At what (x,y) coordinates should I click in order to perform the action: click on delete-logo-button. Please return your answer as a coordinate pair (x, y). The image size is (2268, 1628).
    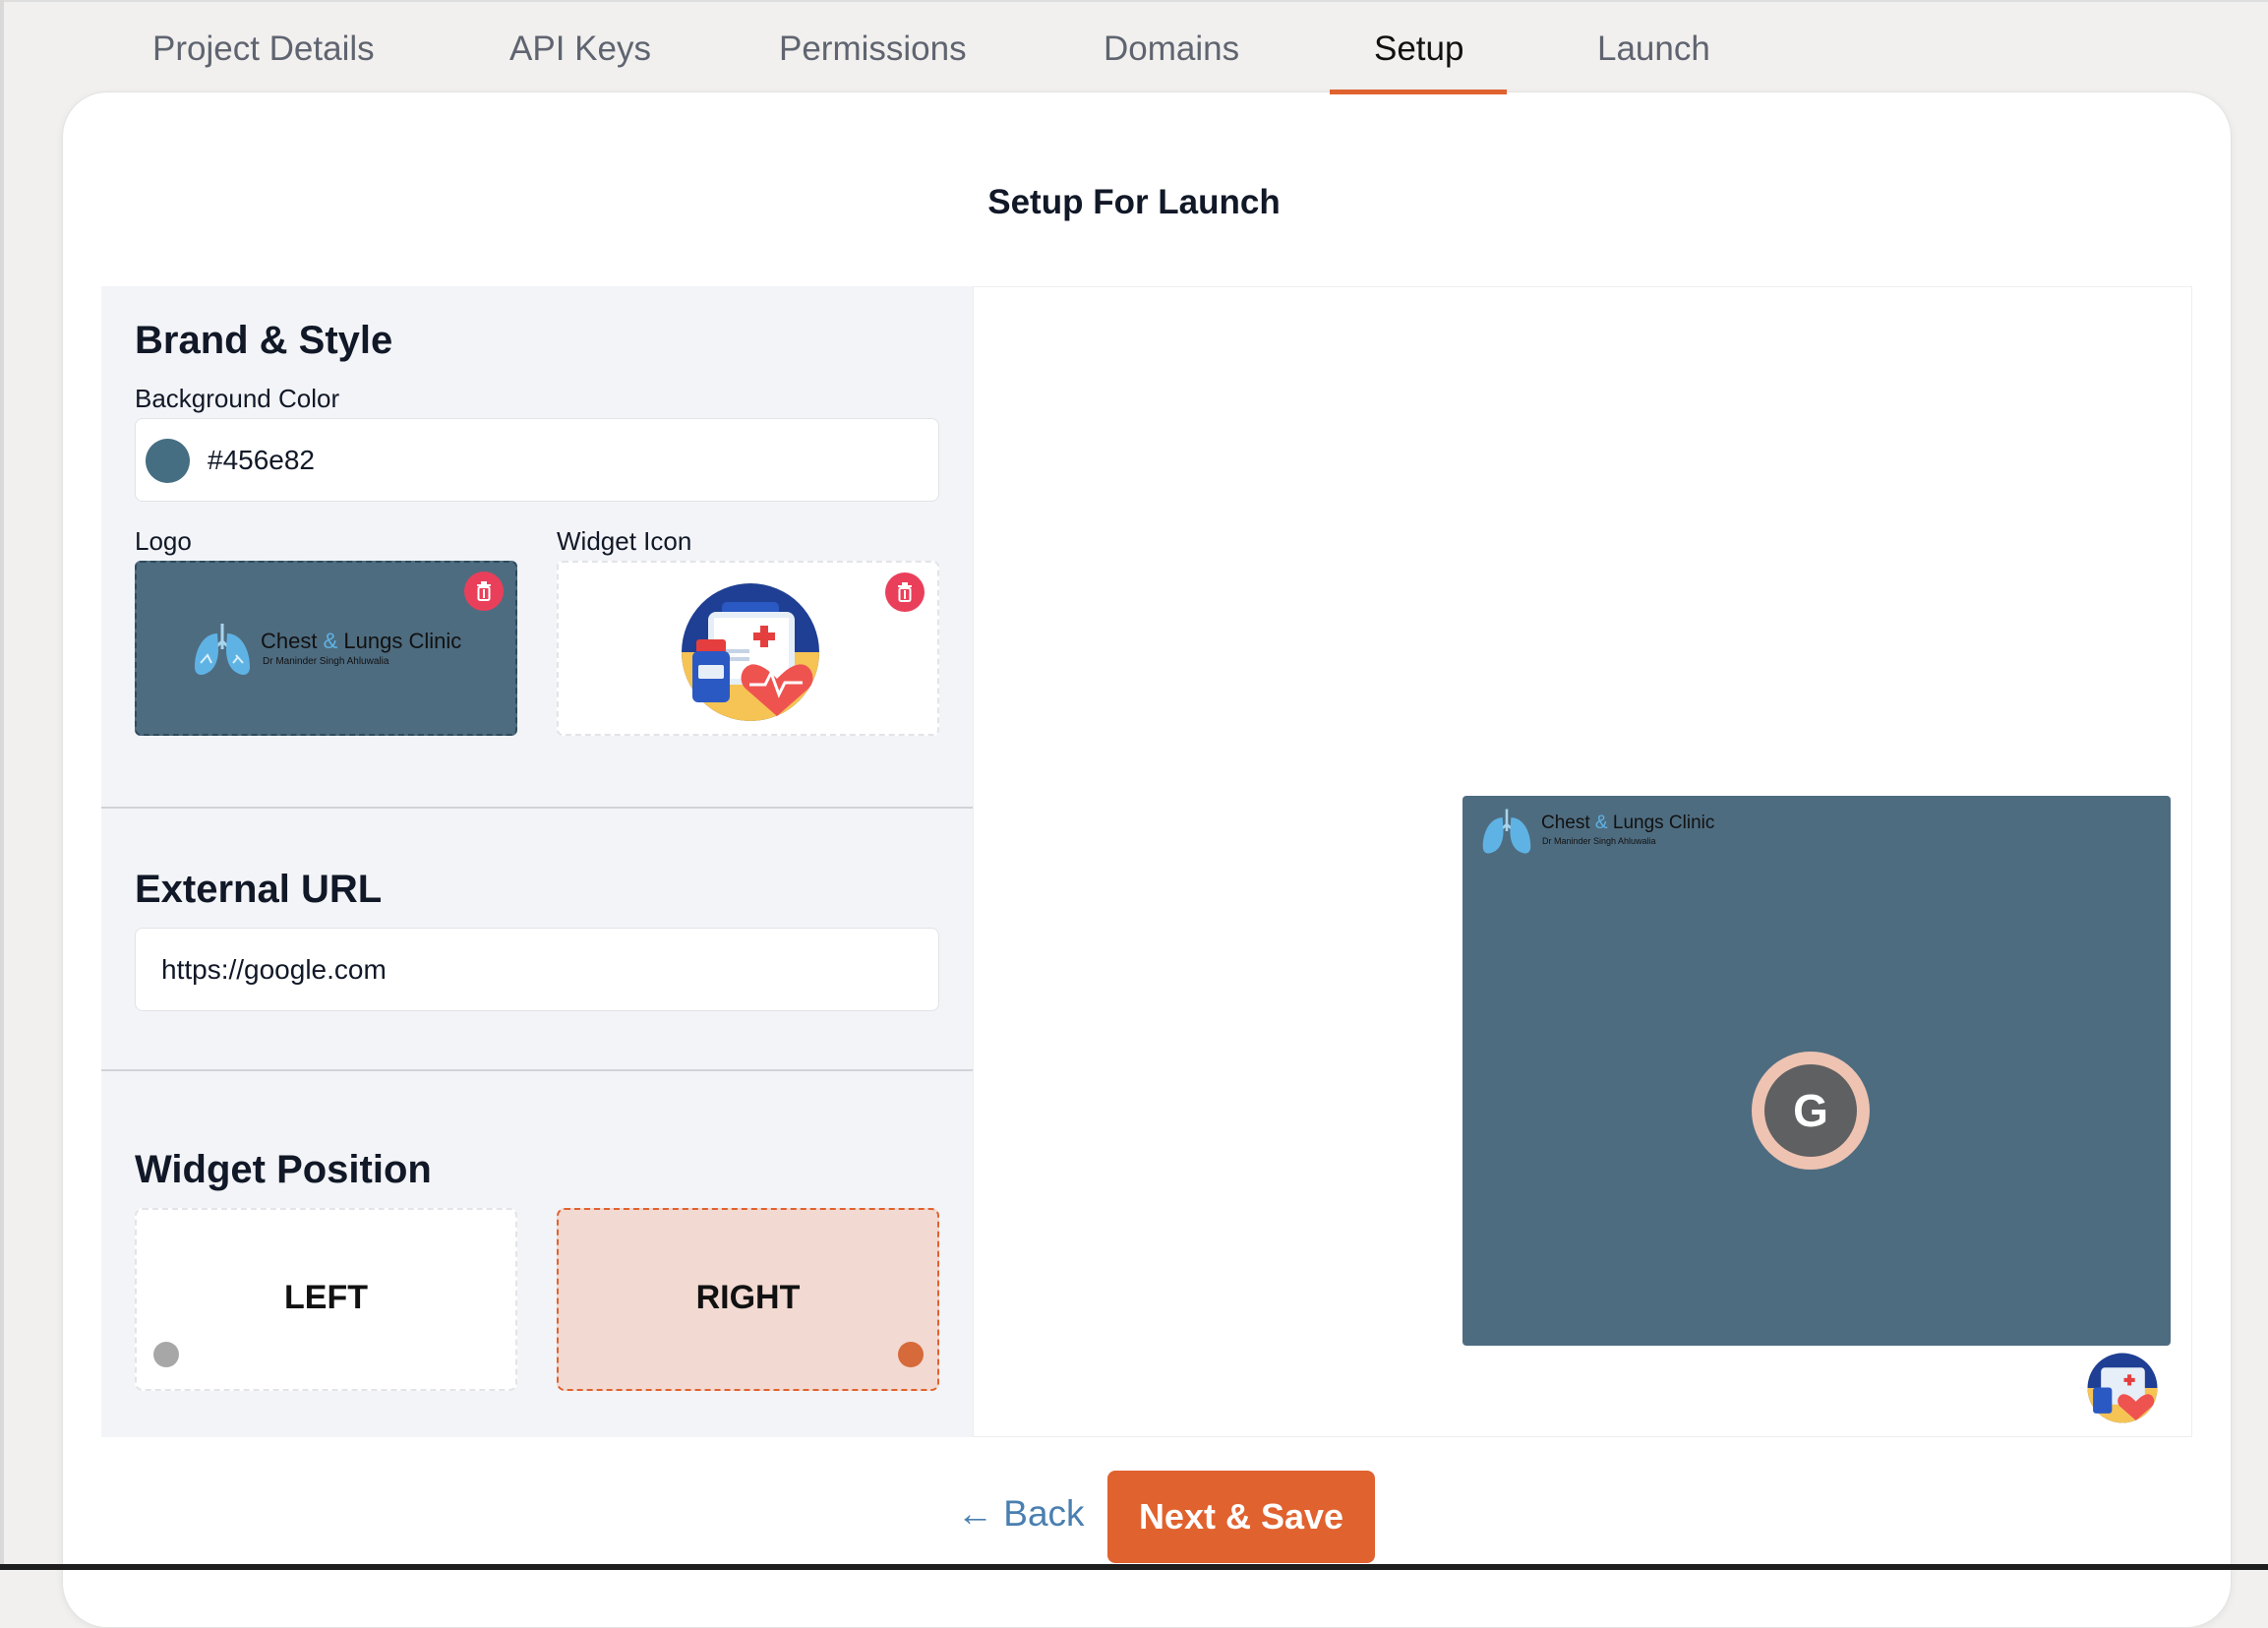
    Looking at the image, I should click on (484, 591).